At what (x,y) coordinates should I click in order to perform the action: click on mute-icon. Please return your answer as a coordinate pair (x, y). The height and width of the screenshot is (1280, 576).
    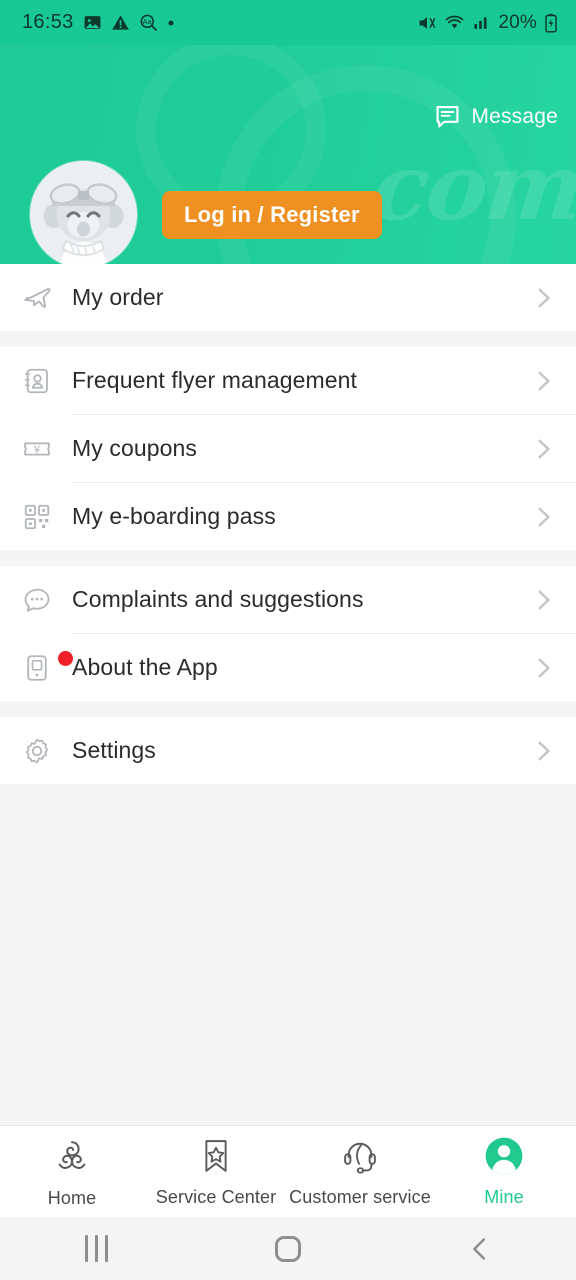
    Looking at the image, I should click on (427, 22).